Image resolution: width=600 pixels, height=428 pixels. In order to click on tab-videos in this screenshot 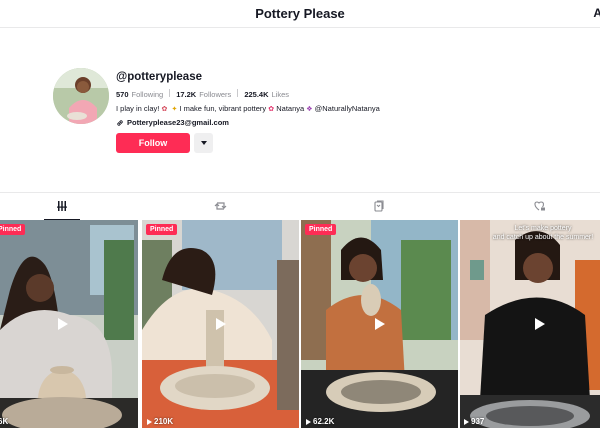, I will do `click(62, 210)`.